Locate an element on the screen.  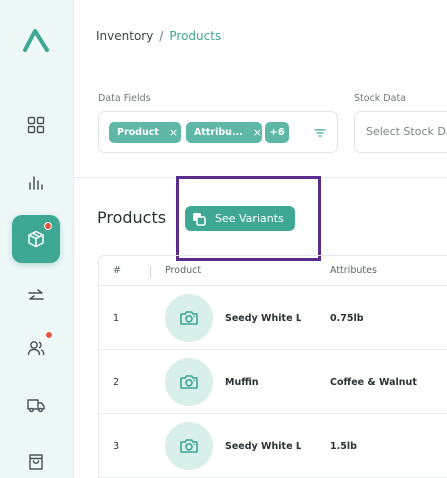
data-fields-select: Product × Attribu... × +6 is located at coordinates (218, 132).